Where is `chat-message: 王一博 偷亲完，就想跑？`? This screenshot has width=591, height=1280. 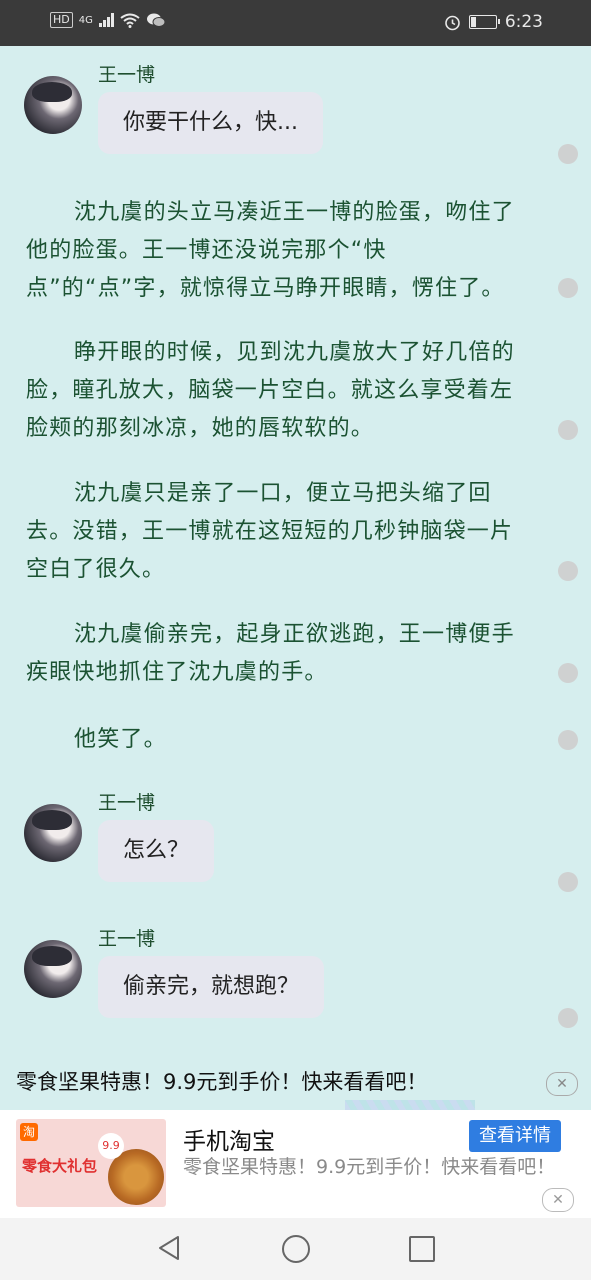 chat-message: 王一博 偷亲完，就想跑？ is located at coordinates (189, 974).